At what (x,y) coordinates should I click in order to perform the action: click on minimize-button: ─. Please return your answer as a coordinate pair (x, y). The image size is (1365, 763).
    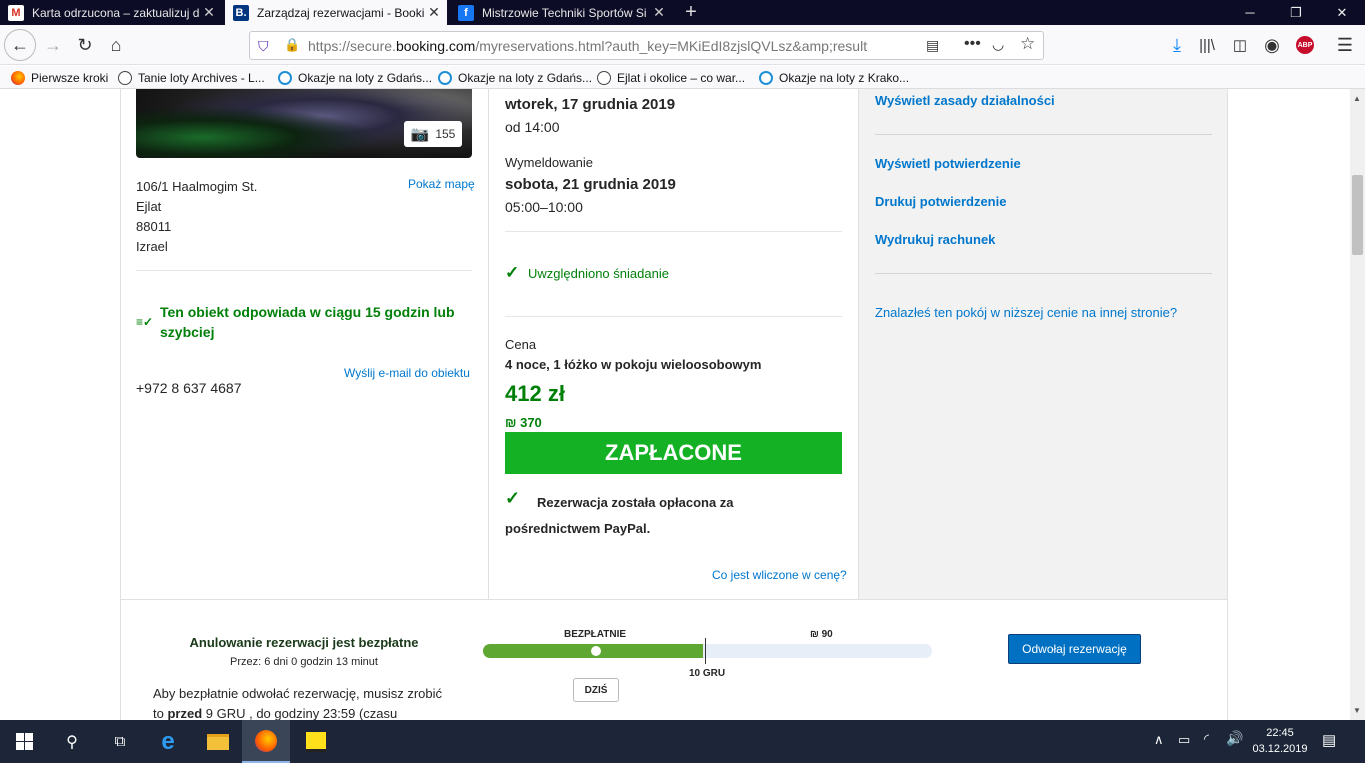
    Looking at the image, I should click on (1250, 12).